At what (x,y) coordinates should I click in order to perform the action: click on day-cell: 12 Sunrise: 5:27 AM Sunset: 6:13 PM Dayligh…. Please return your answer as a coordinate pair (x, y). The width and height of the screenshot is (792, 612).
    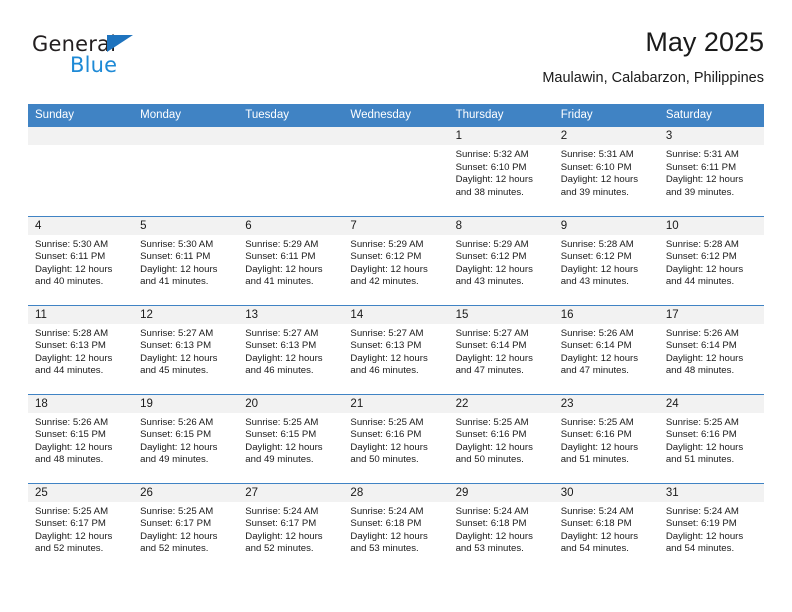
    Looking at the image, I should click on (186, 349).